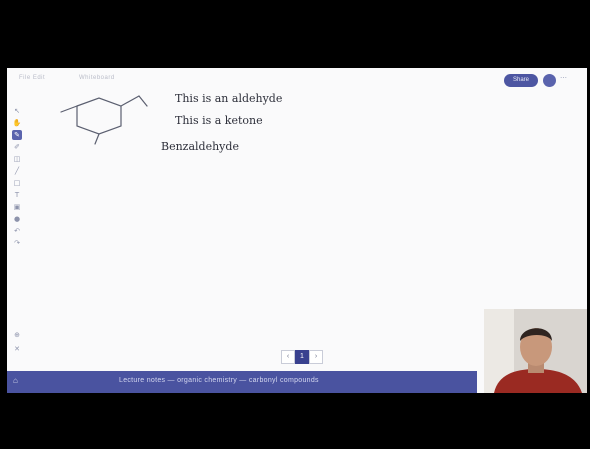 The width and height of the screenshot is (590, 449). Describe the element at coordinates (32, 78) in the screenshot. I see `menu-file: File Edit` at that location.